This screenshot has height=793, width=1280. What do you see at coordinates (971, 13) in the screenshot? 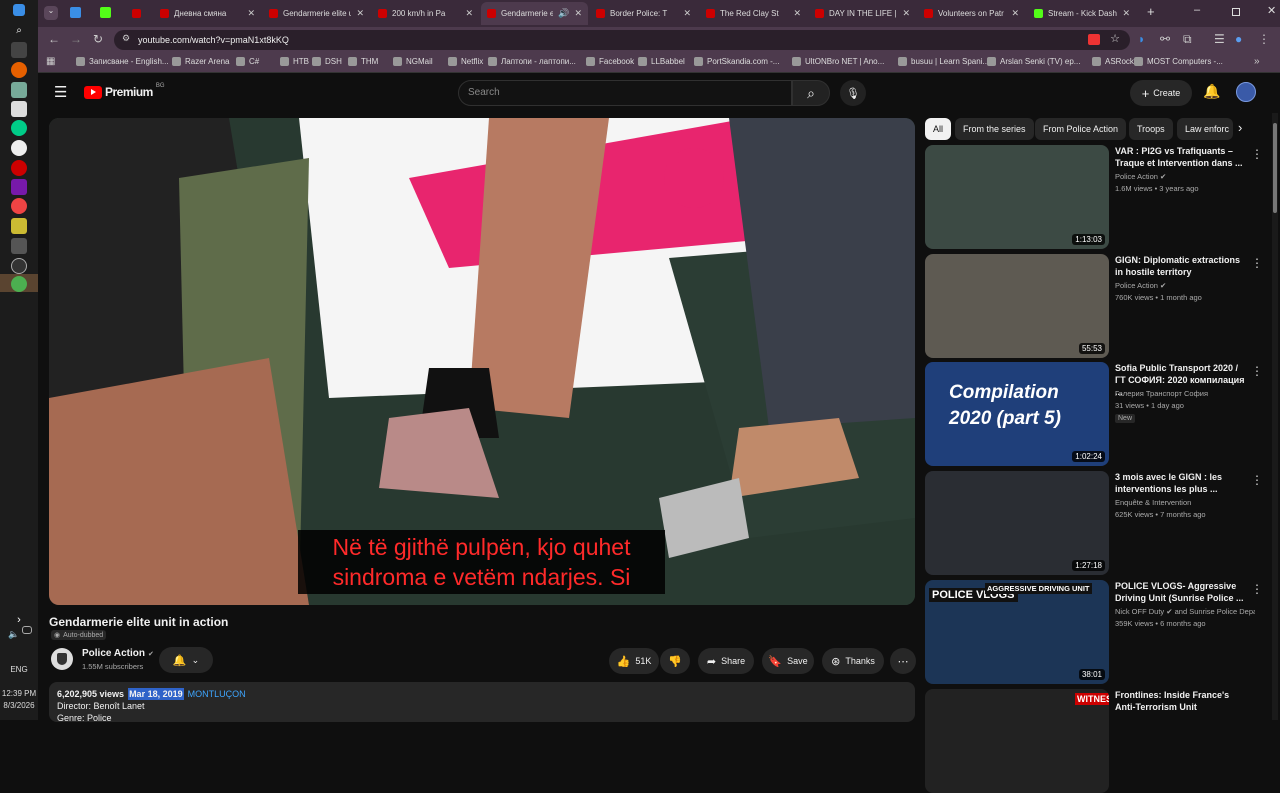
I see `browser-tab: Volunteers on Patr ✕` at bounding box center [971, 13].